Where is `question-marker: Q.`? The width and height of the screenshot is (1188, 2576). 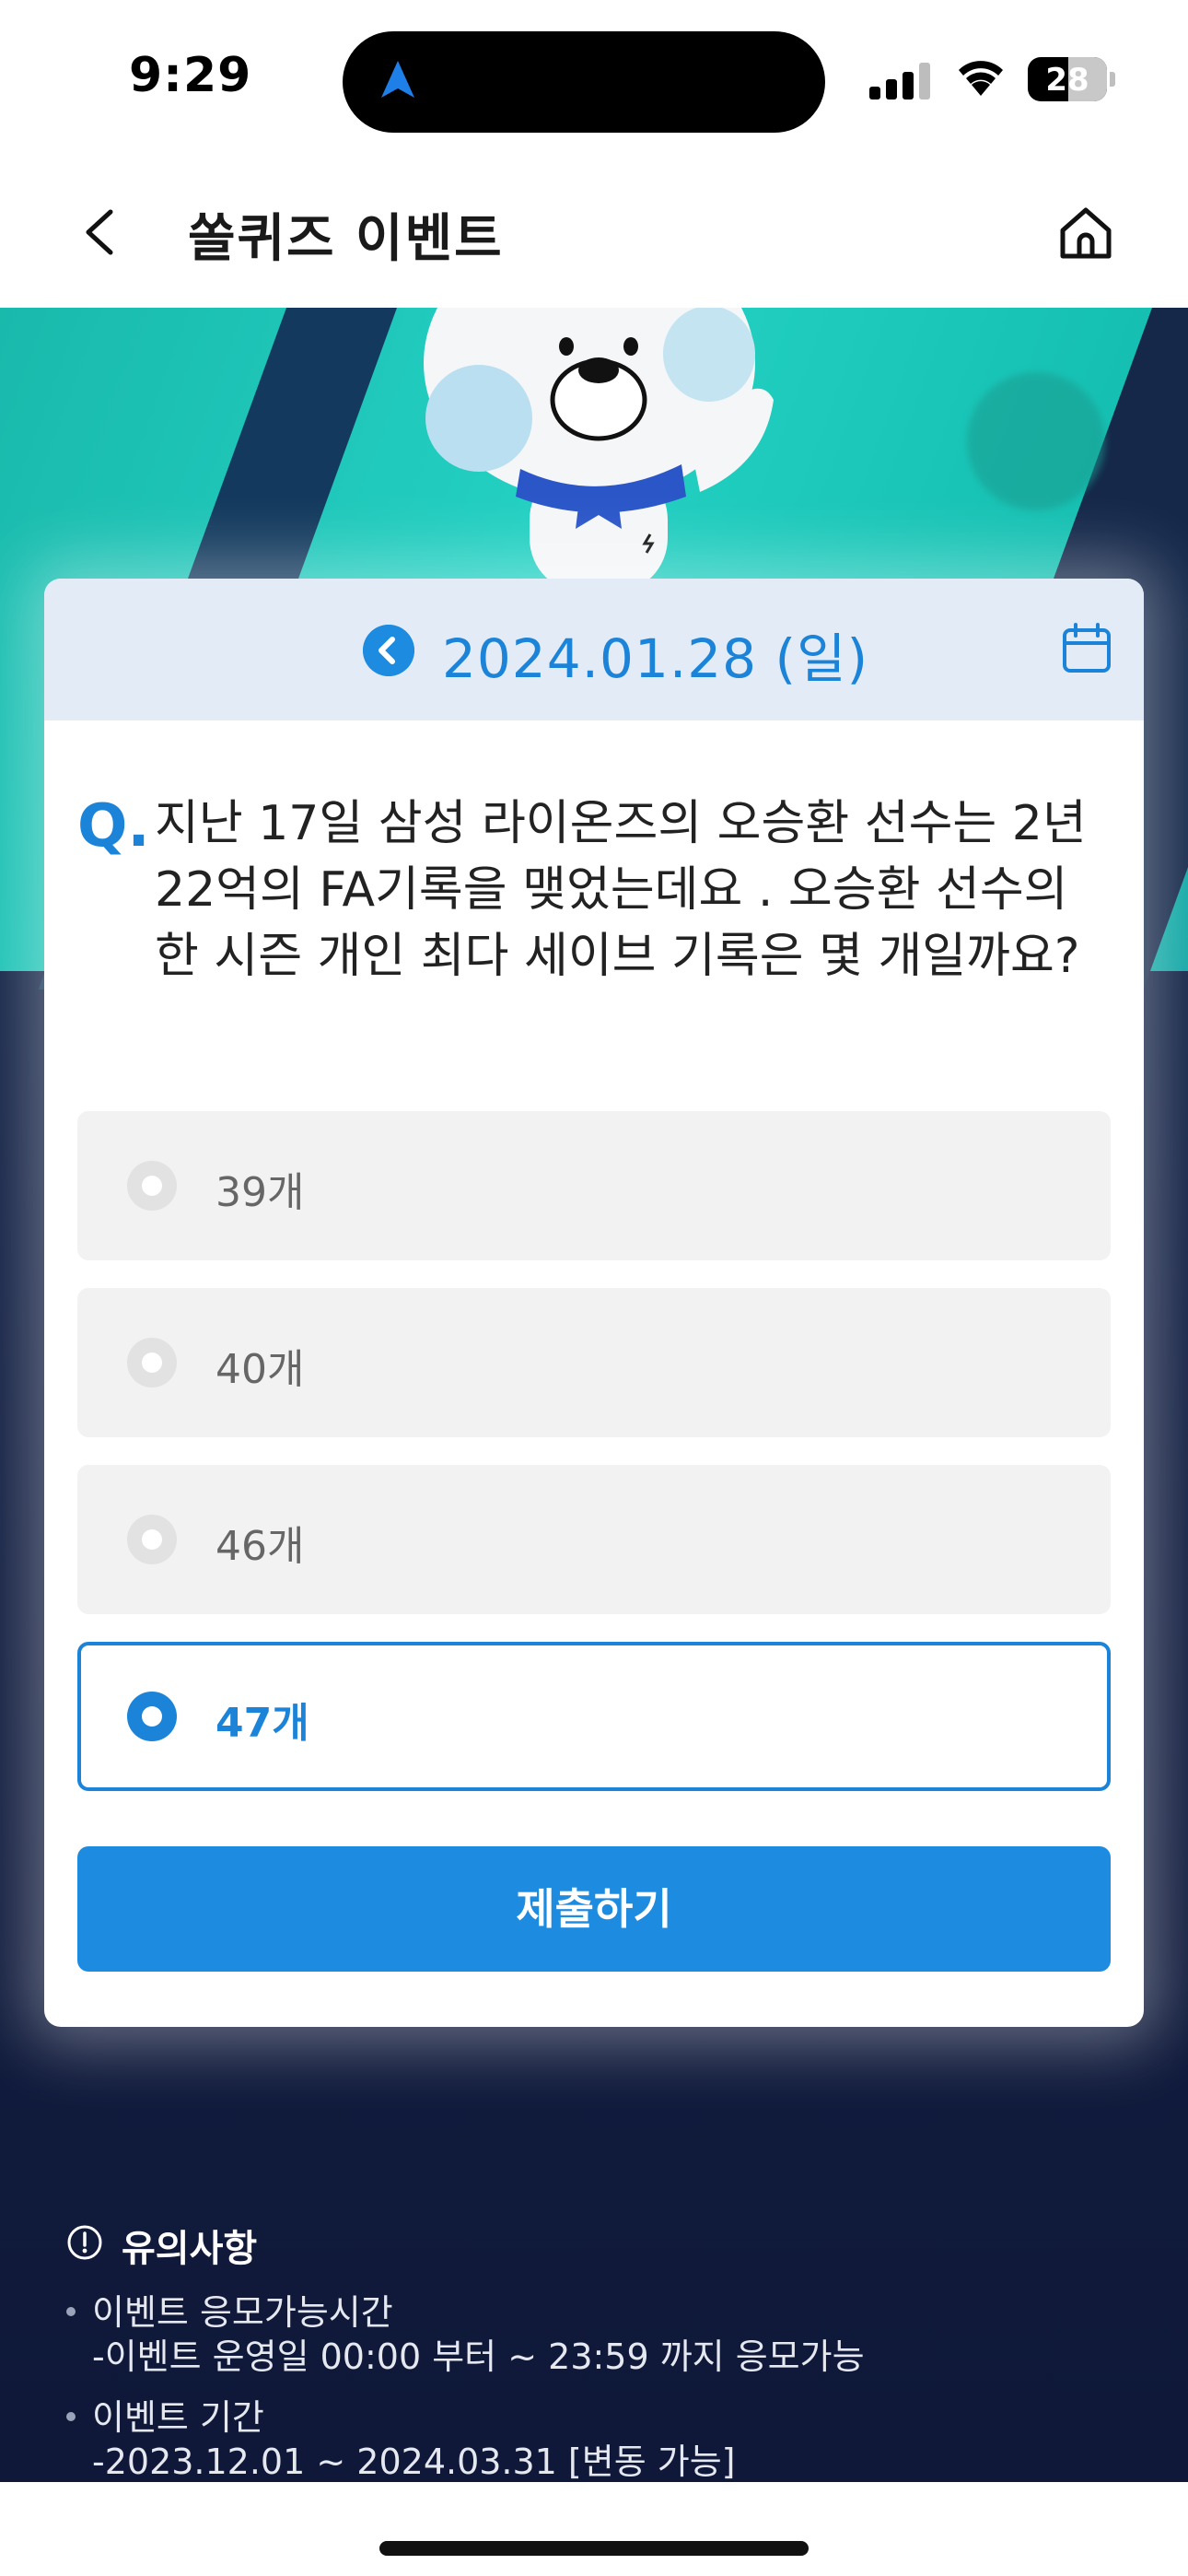
question-marker: Q. is located at coordinates (113, 826).